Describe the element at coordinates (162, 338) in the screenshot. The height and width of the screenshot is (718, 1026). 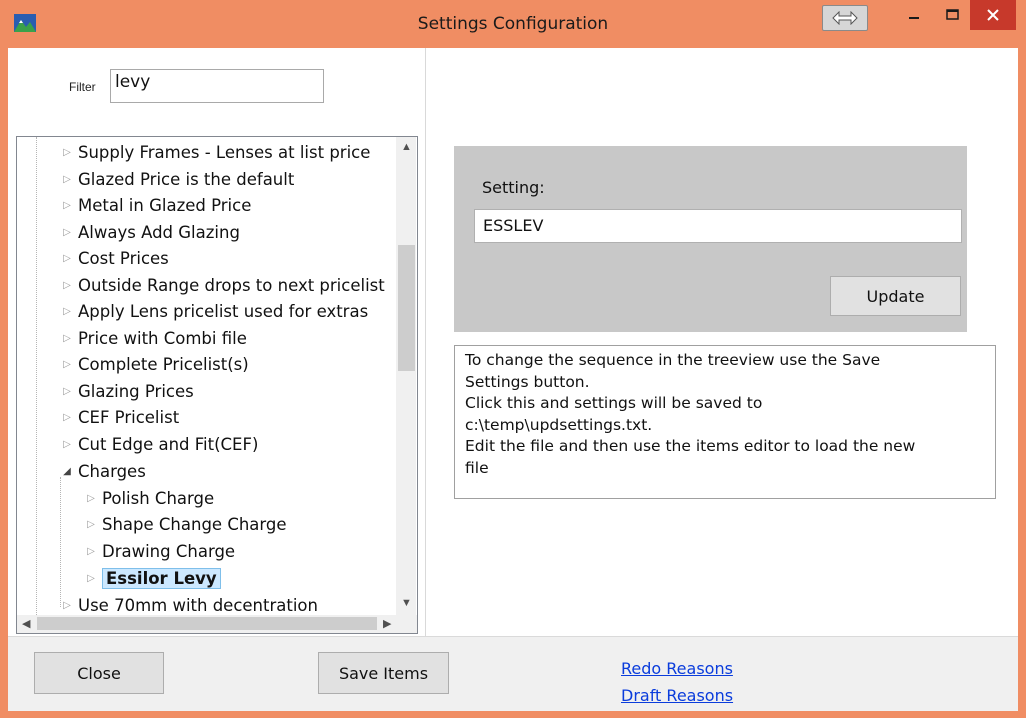
I see `tree-item-label: Price with Combi file` at that location.